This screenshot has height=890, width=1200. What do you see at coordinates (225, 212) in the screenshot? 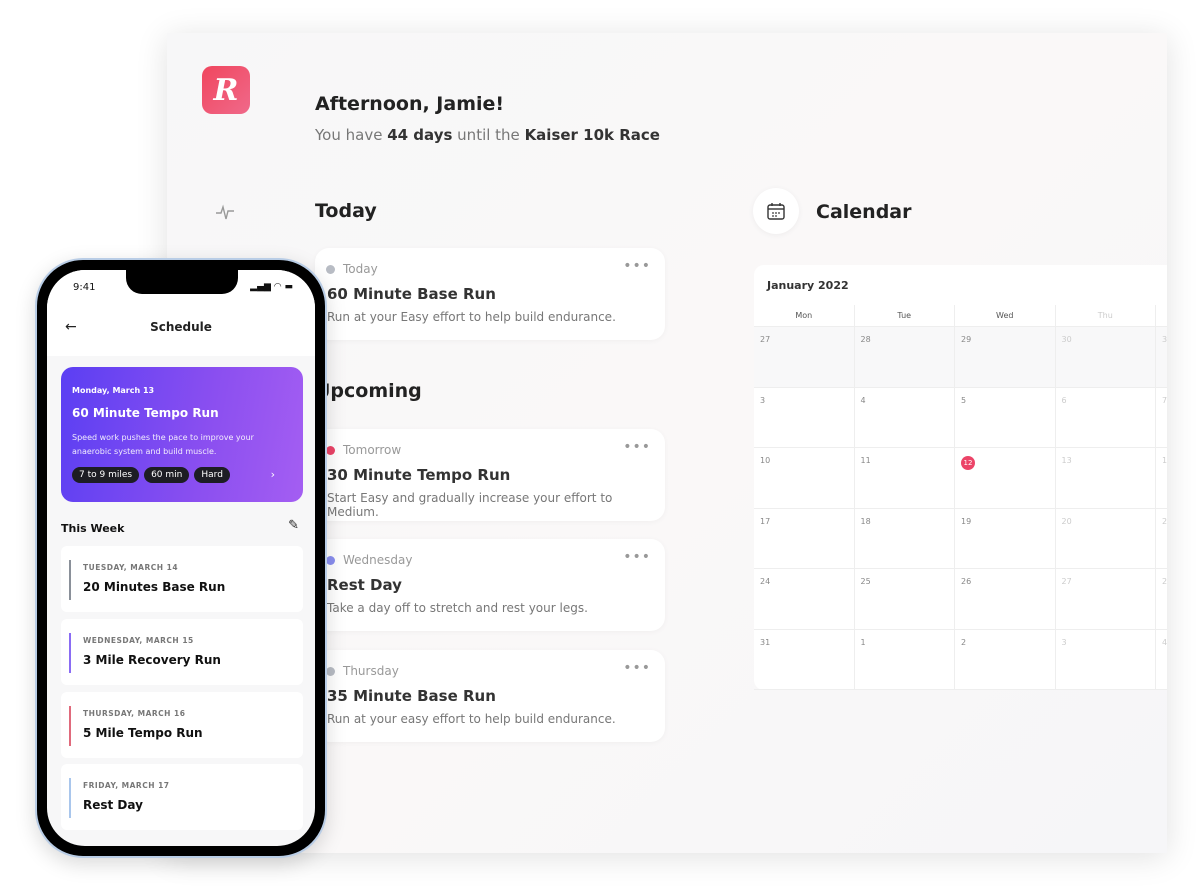
I see `activity-icon` at bounding box center [225, 212].